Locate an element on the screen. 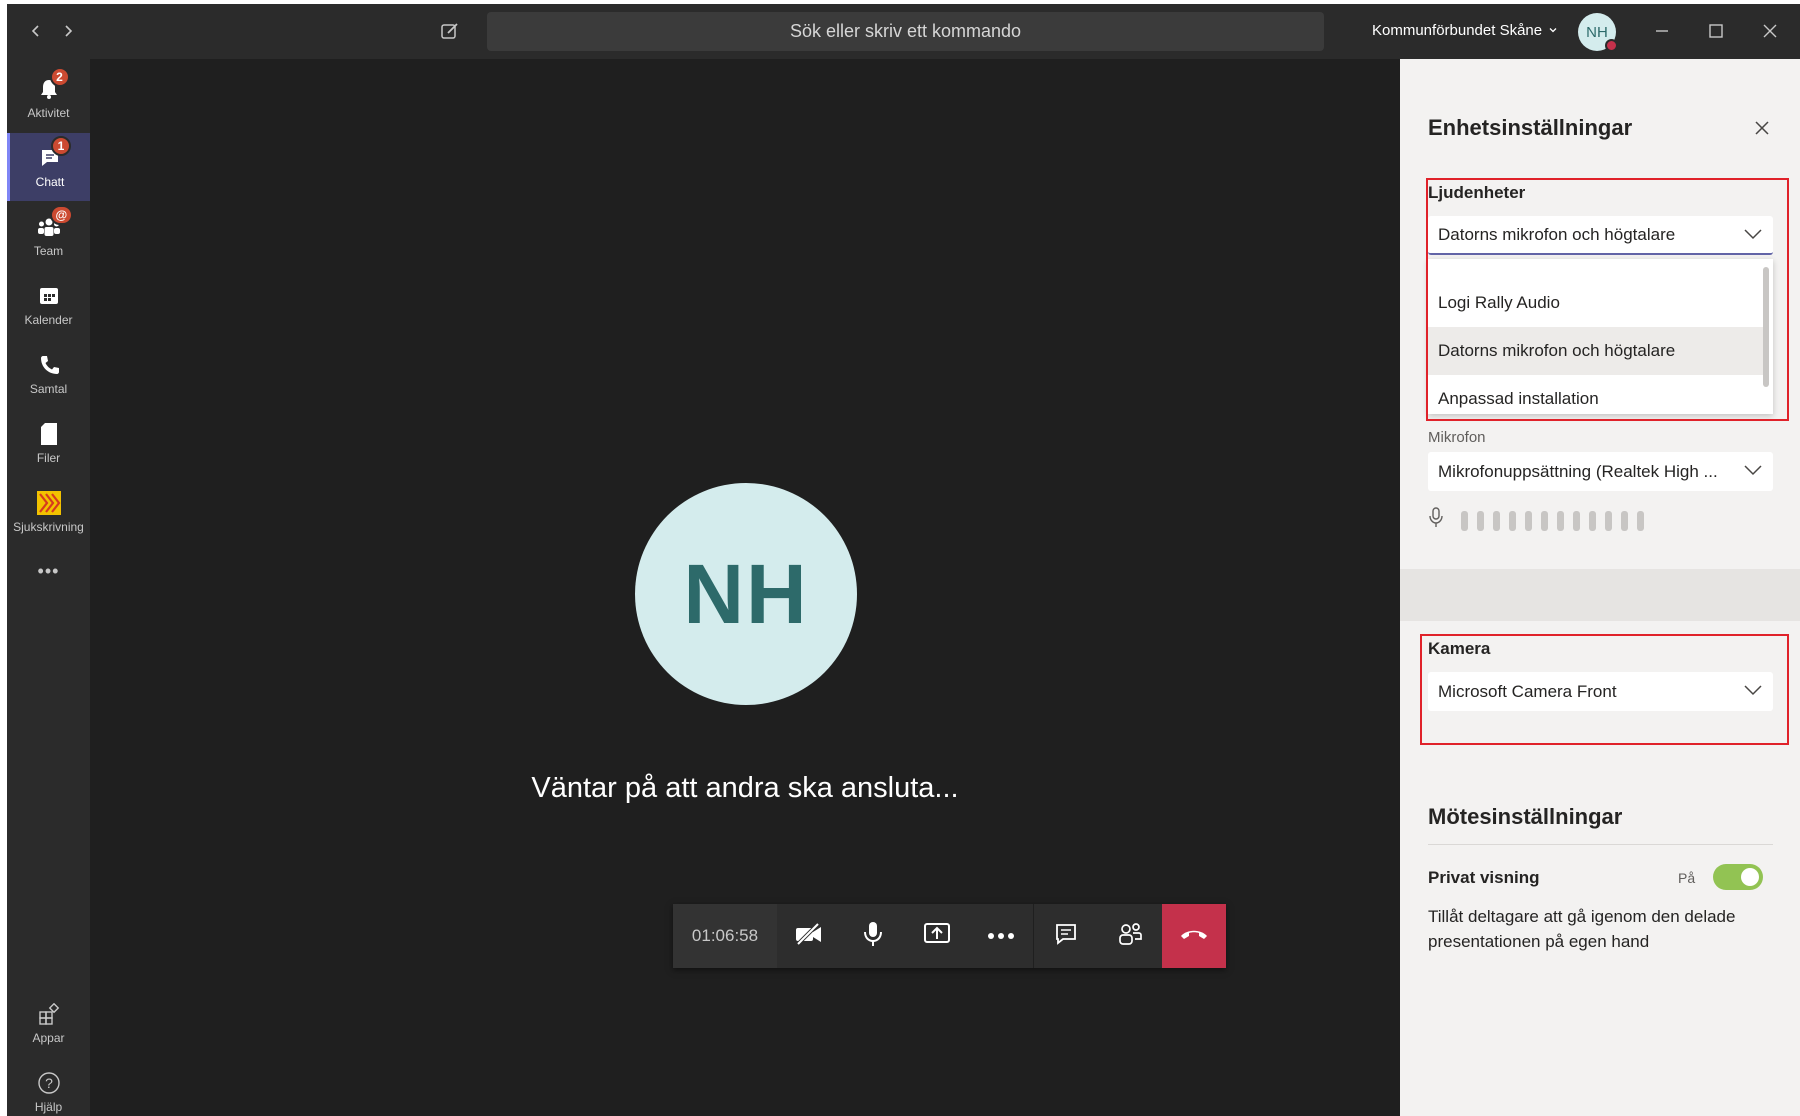 Image resolution: width=1800 pixels, height=1116 pixels. chat-icon is located at coordinates (1066, 936).